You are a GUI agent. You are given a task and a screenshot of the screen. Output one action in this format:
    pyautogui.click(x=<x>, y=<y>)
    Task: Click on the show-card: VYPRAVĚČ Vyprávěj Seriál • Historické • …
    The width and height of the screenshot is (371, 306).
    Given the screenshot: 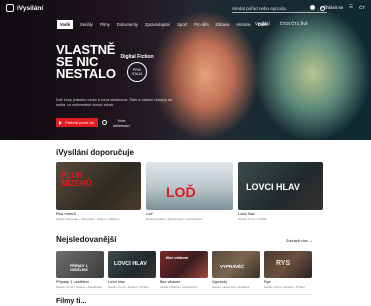 What is the action you would take?
    pyautogui.click(x=236, y=270)
    